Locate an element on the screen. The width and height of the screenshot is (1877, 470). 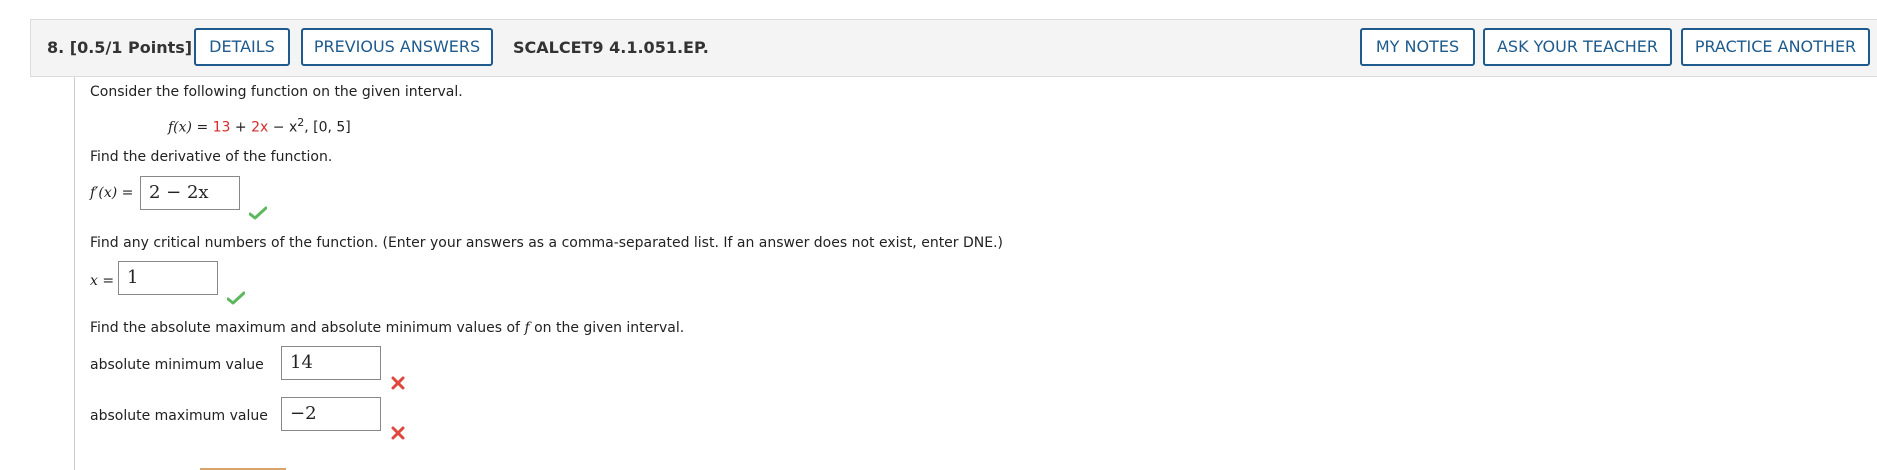
my-notes-button: MY NOTES is located at coordinates (1417, 47).